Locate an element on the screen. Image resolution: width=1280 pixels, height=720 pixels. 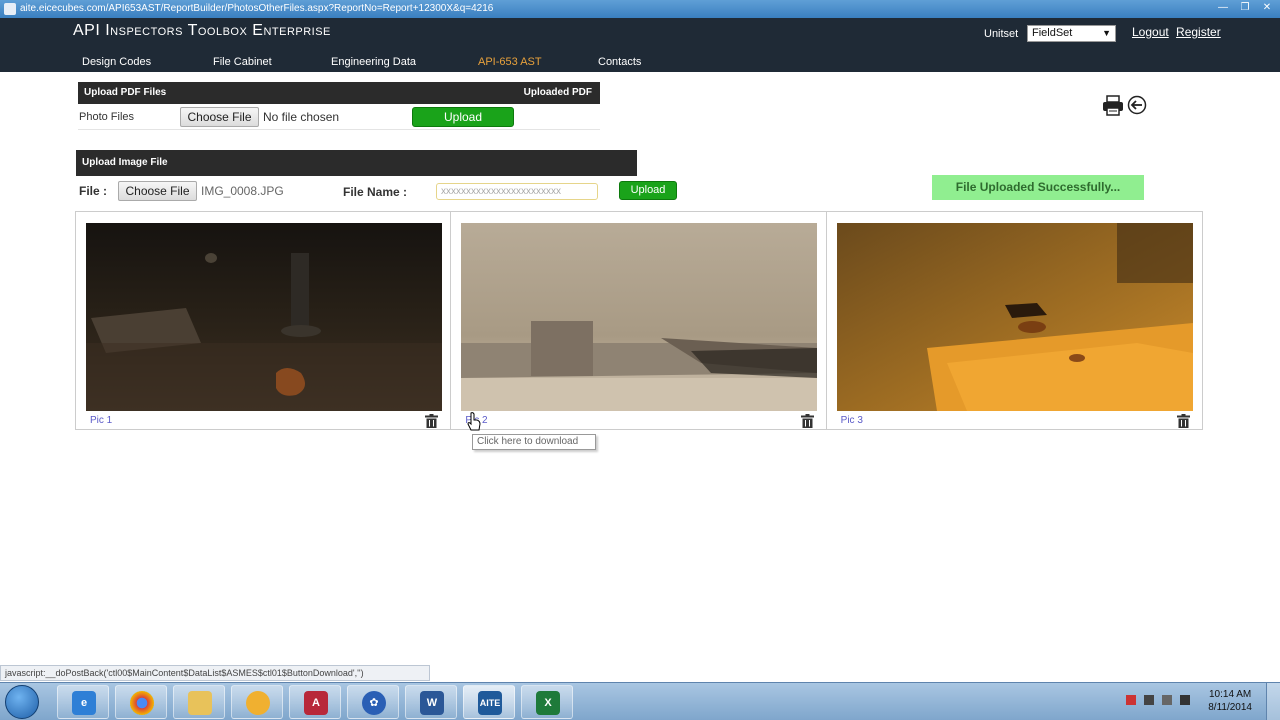
printer-icon is located at coordinates (1113, 105).